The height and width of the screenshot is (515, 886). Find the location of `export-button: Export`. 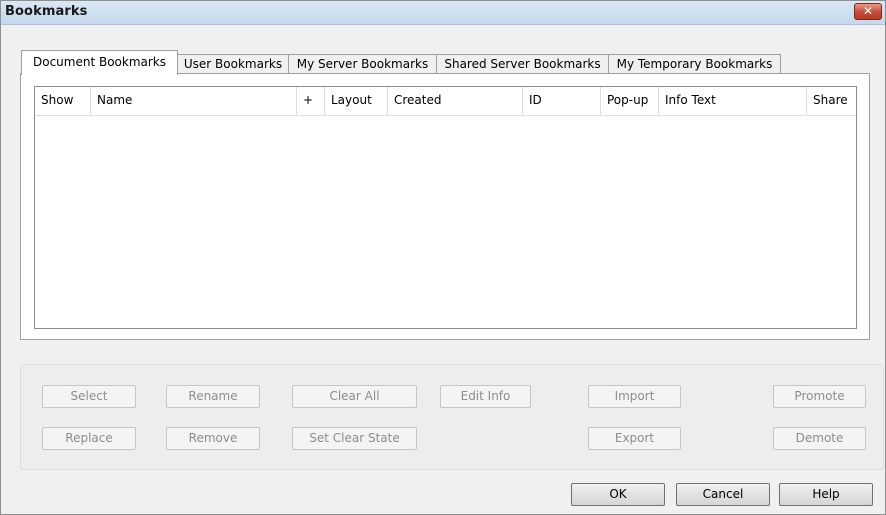

export-button: Export is located at coordinates (634, 438).